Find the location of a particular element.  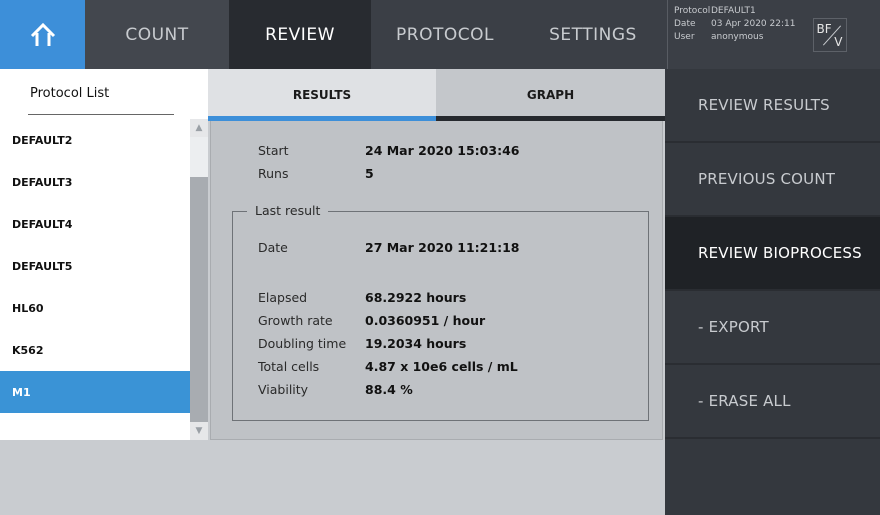

last-result-legend: Last result is located at coordinates (288, 210).